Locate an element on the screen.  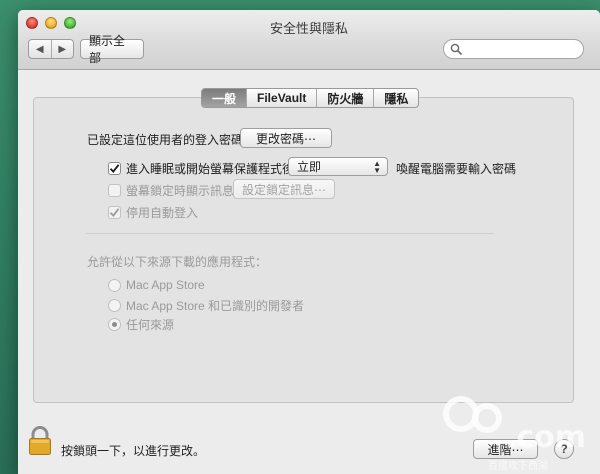
require-password-row: 進入睡眠或開始螢幕保護程式後 is located at coordinates (201, 168).